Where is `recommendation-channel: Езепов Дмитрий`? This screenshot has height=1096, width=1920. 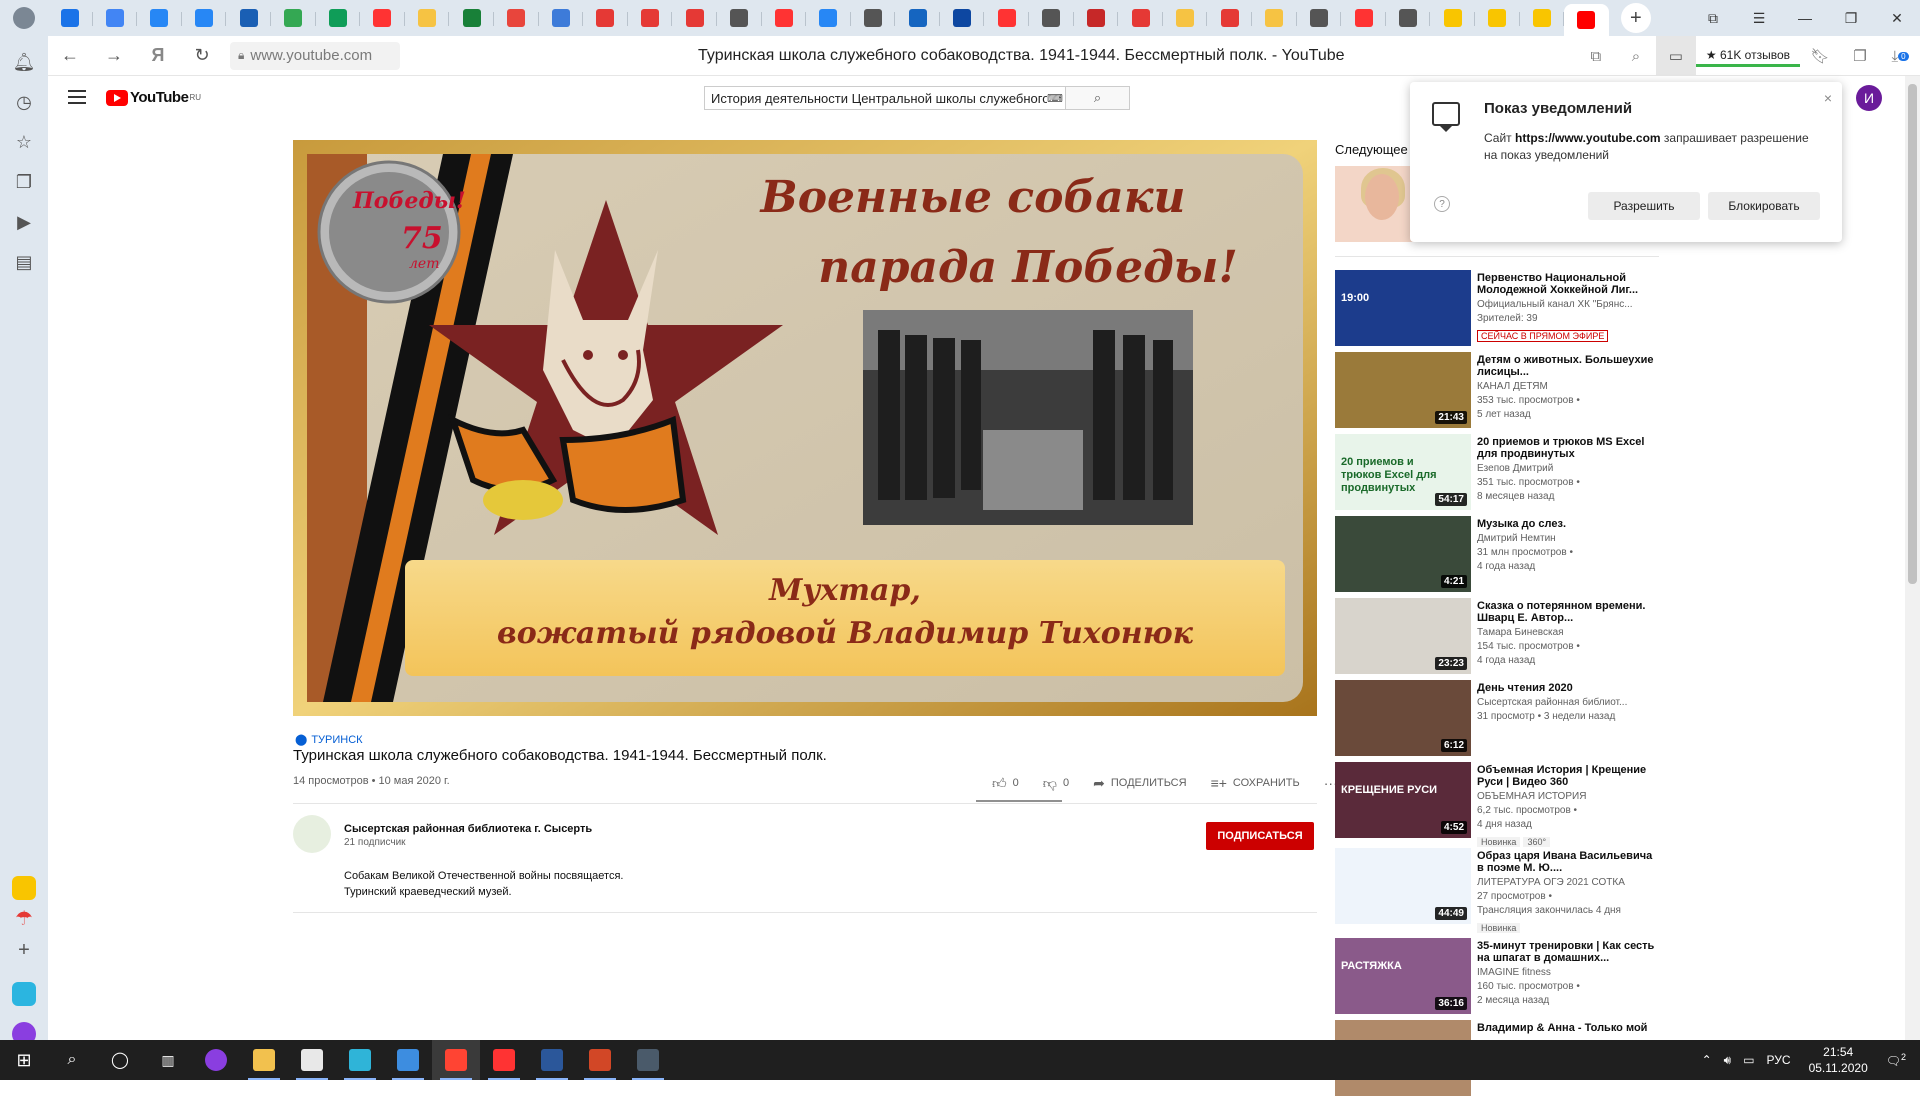
recommendation-channel: Езепов Дмитрий is located at coordinates (1568, 469).